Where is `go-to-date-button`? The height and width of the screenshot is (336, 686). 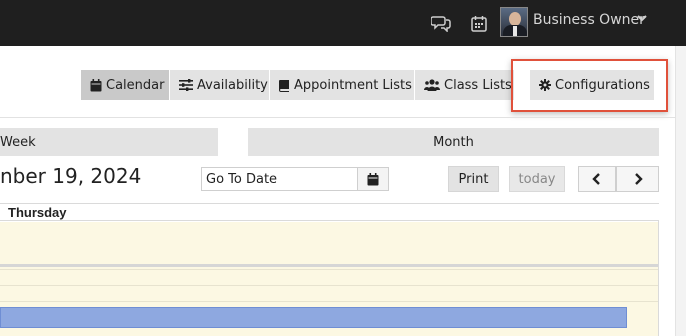 go-to-date-button is located at coordinates (373, 179).